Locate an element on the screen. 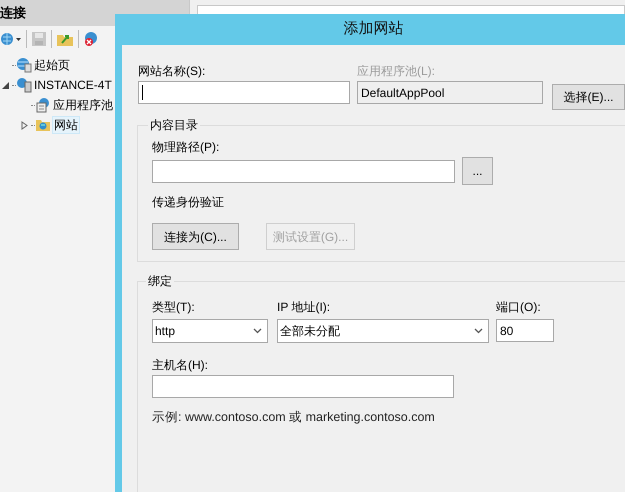 The height and width of the screenshot is (492, 625). port-field: 80 is located at coordinates (525, 330).